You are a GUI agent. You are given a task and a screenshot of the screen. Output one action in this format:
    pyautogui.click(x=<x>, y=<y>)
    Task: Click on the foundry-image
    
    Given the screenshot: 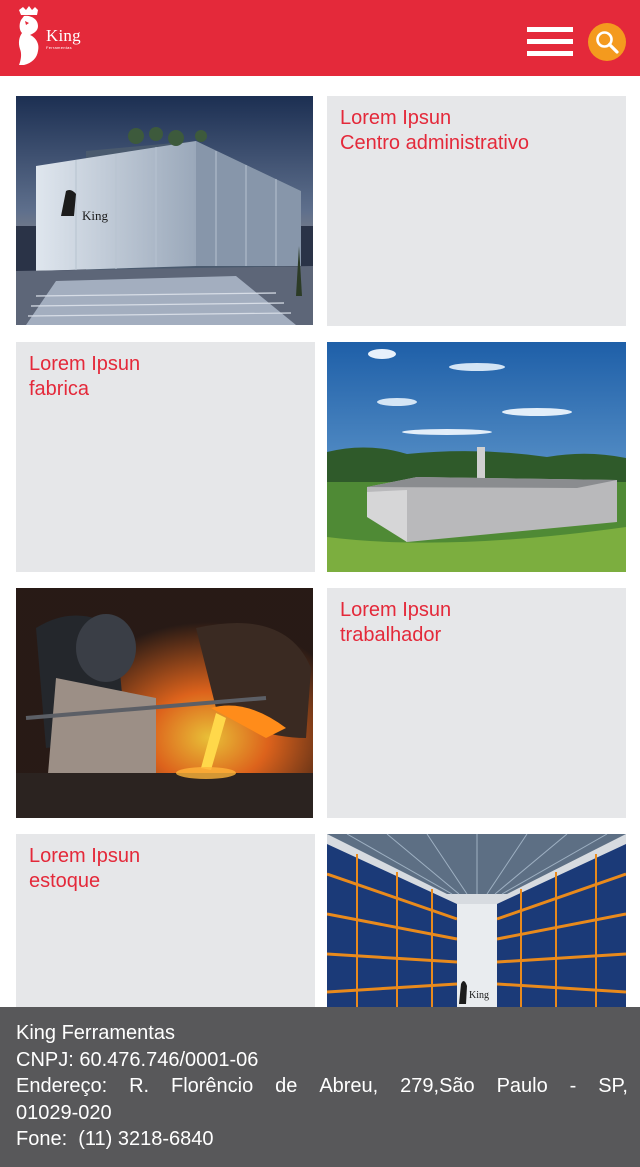 What is the action you would take?
    pyautogui.click(x=164, y=703)
    